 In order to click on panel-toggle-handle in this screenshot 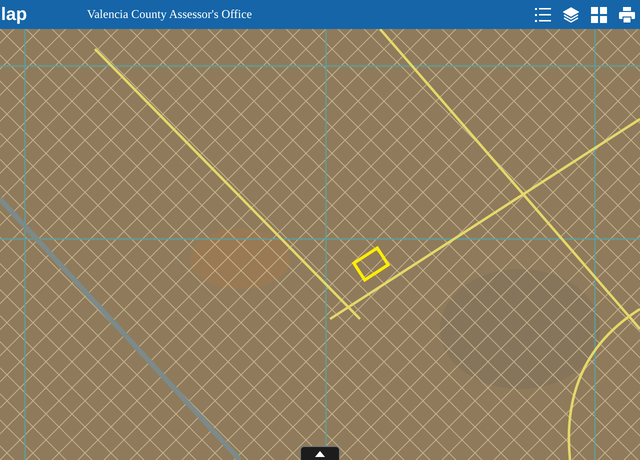, I will do `click(320, 453)`.